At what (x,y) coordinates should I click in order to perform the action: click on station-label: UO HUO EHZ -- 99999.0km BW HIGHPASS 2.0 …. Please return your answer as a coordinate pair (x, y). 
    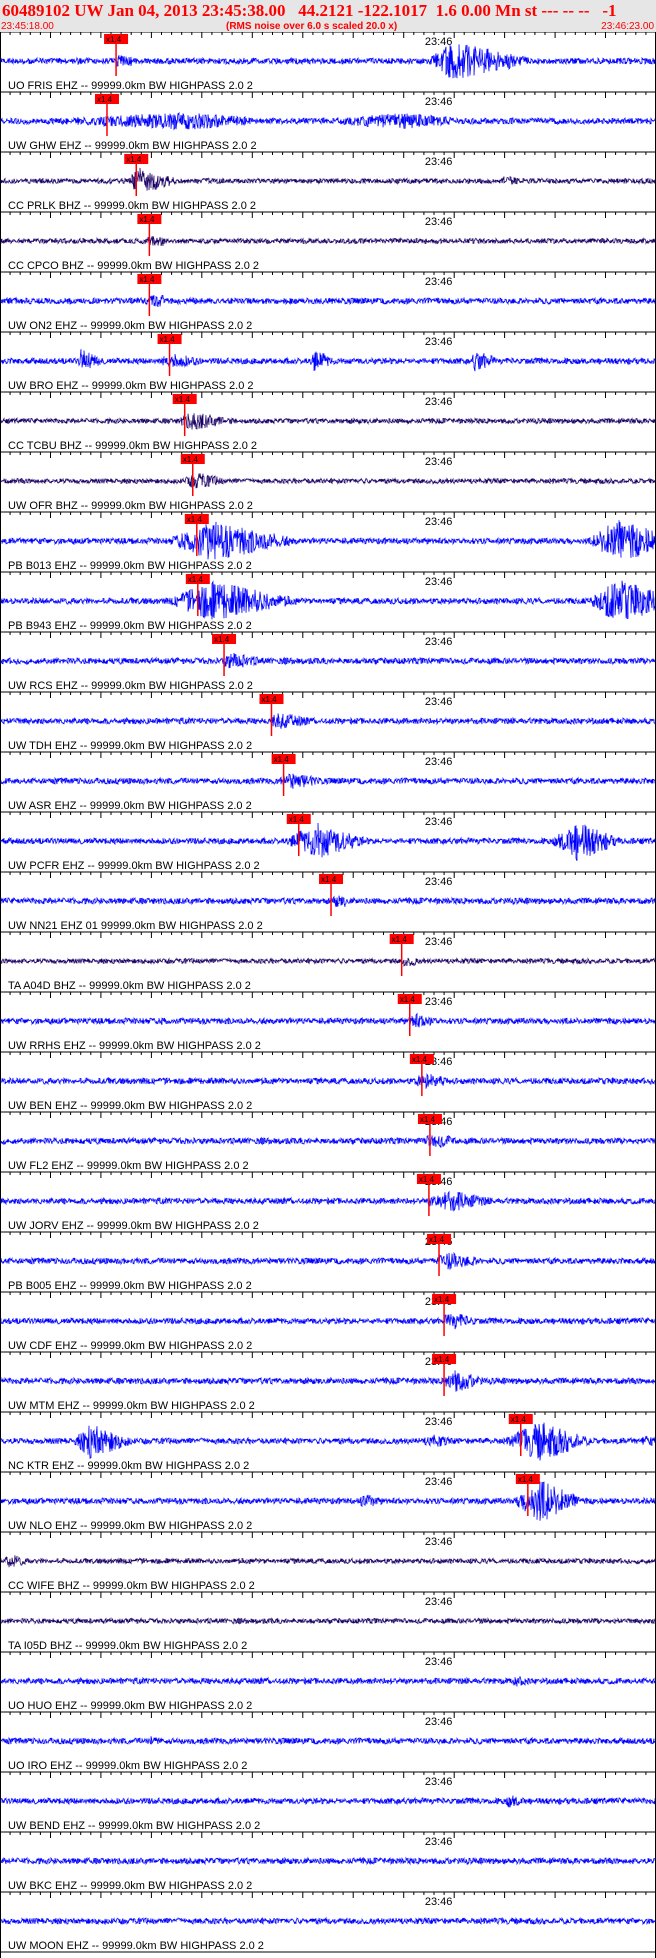
    Looking at the image, I should click on (130, 1706).